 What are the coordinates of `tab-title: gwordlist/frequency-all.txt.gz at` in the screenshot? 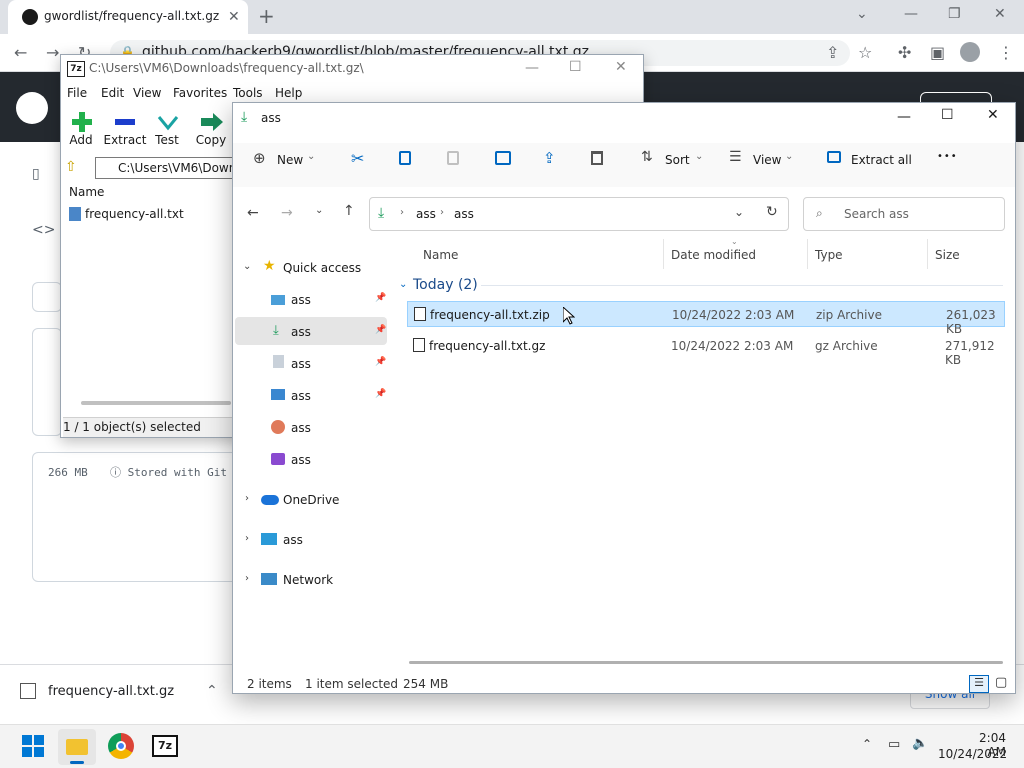 It's located at (132, 16).